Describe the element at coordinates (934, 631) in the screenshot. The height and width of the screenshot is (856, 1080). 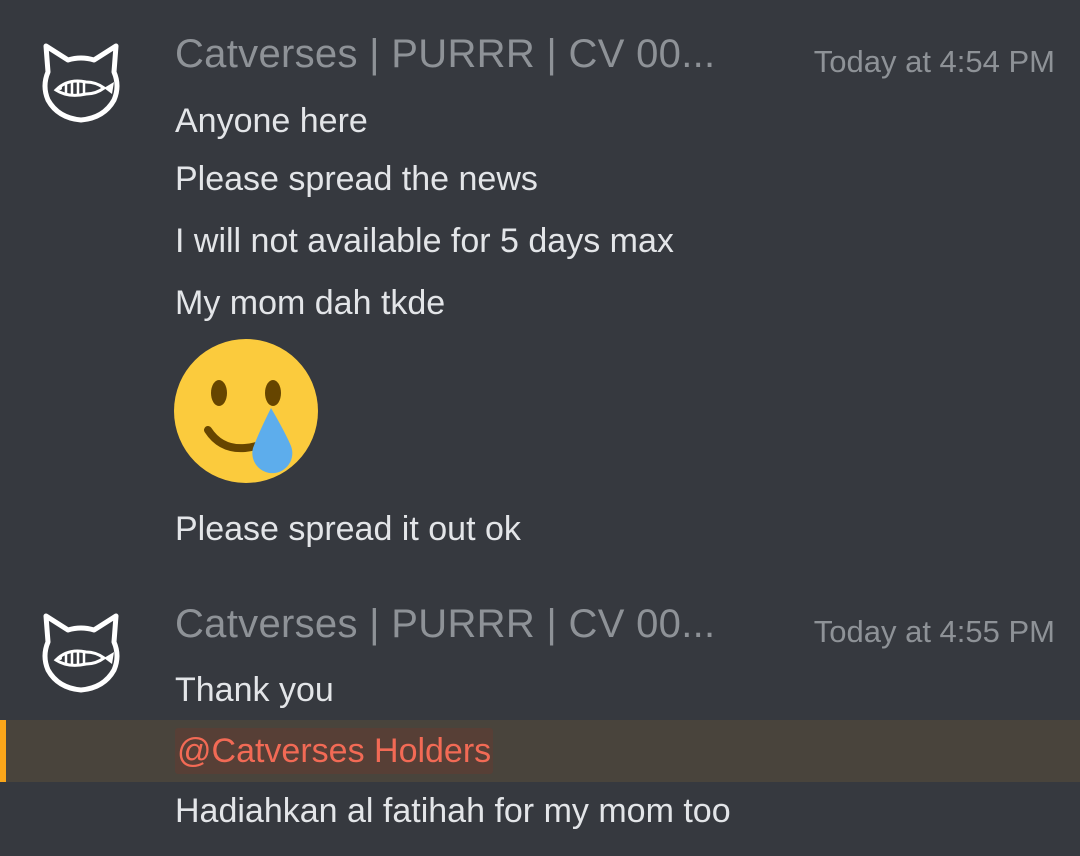
I see `message-timestamp: Today at 4:55 PM` at that location.